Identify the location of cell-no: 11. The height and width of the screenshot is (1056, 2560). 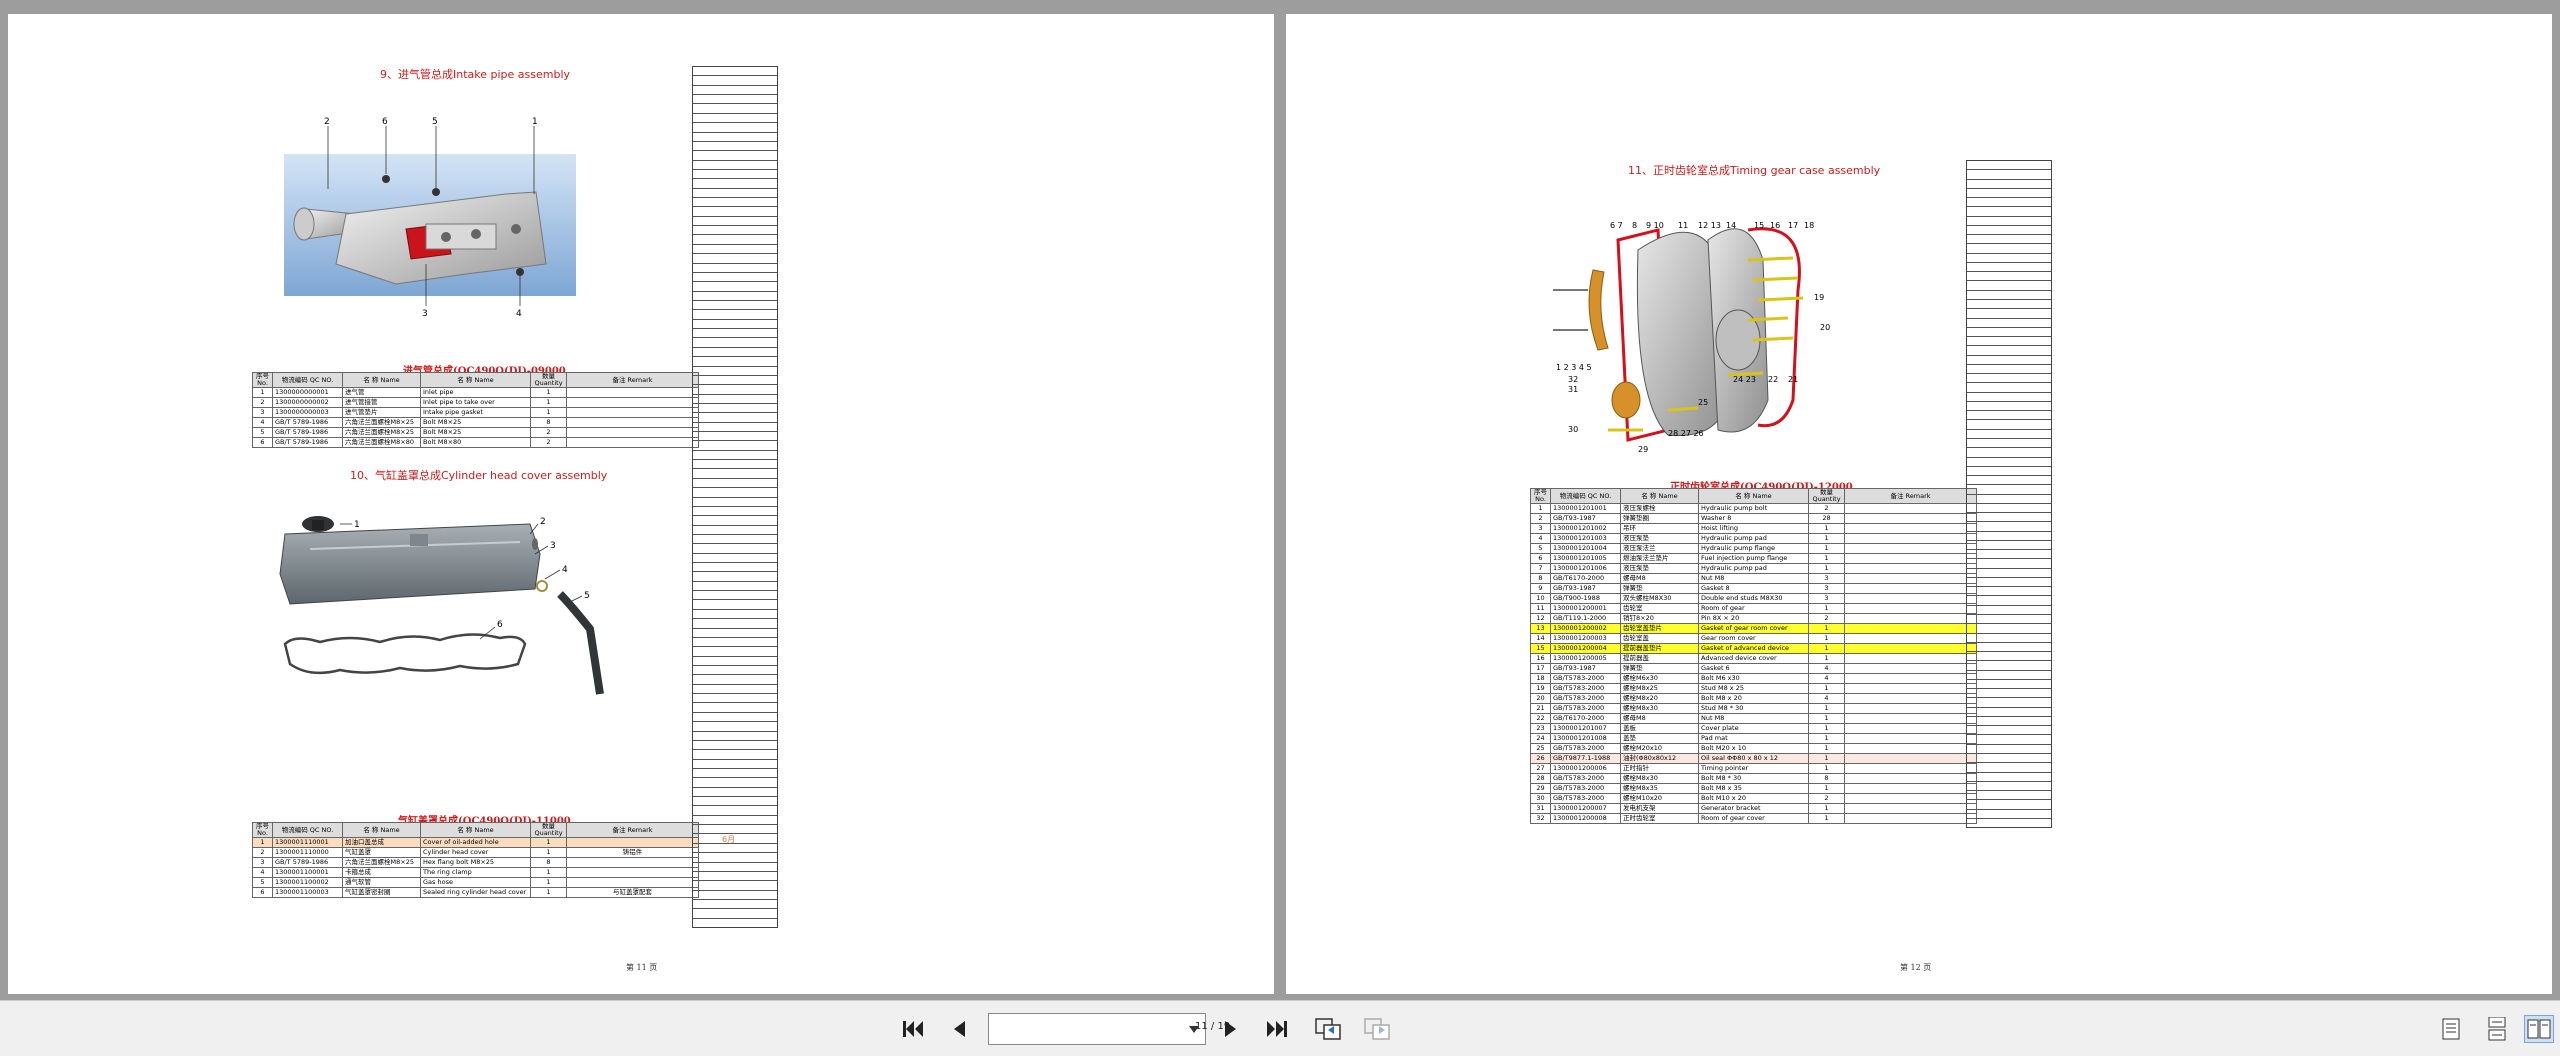
(1540, 608).